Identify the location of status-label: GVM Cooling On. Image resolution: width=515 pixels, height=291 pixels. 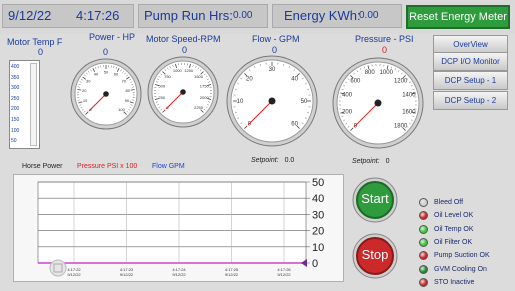
(460, 269).